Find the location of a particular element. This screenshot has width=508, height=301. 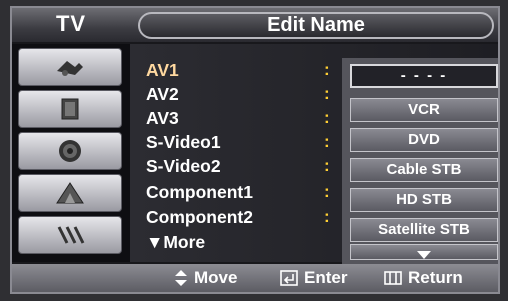

return-icon is located at coordinates (393, 278).